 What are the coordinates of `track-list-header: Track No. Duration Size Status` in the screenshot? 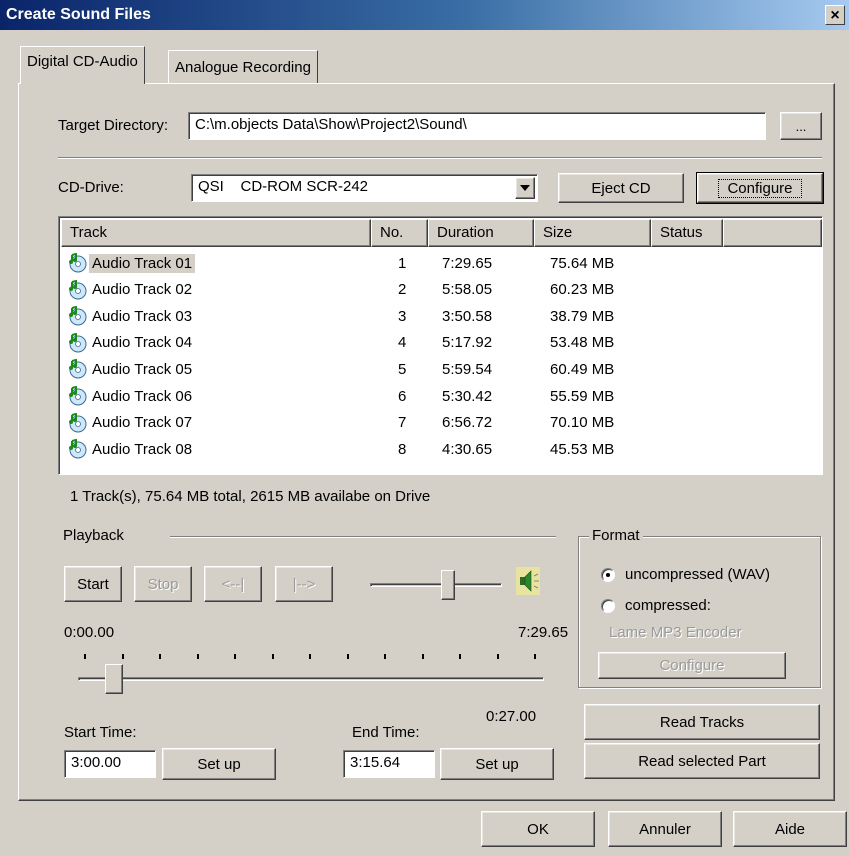 It's located at (441, 233).